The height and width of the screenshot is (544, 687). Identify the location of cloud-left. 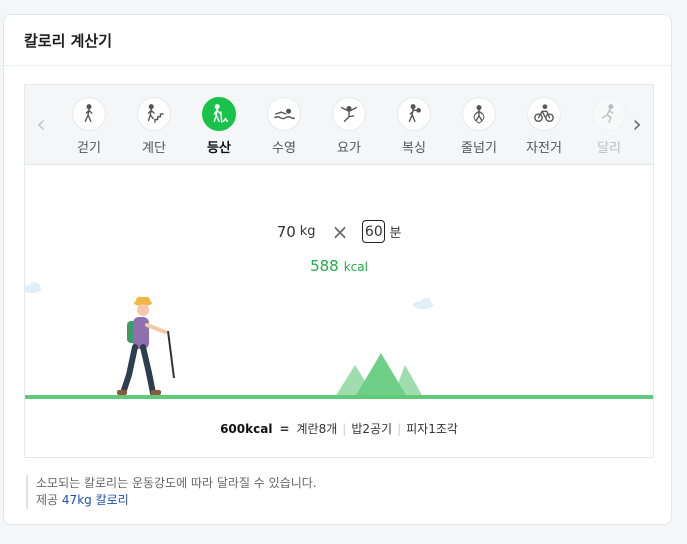
(33, 287).